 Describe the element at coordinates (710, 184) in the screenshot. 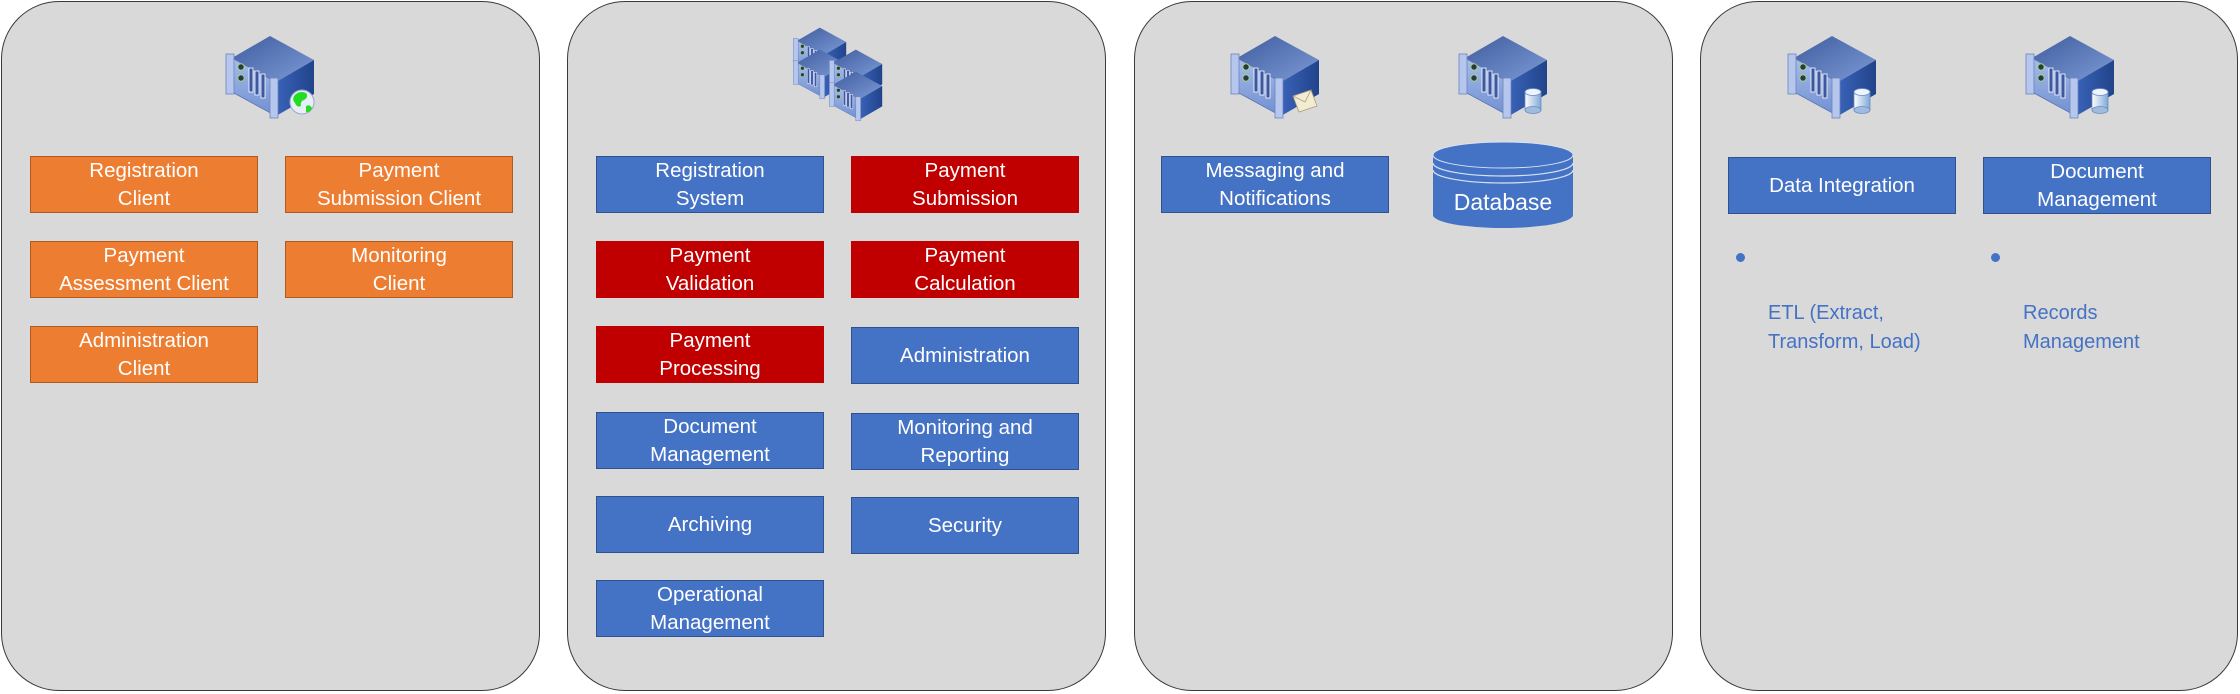

I see `registration-system-box: Registration System` at that location.